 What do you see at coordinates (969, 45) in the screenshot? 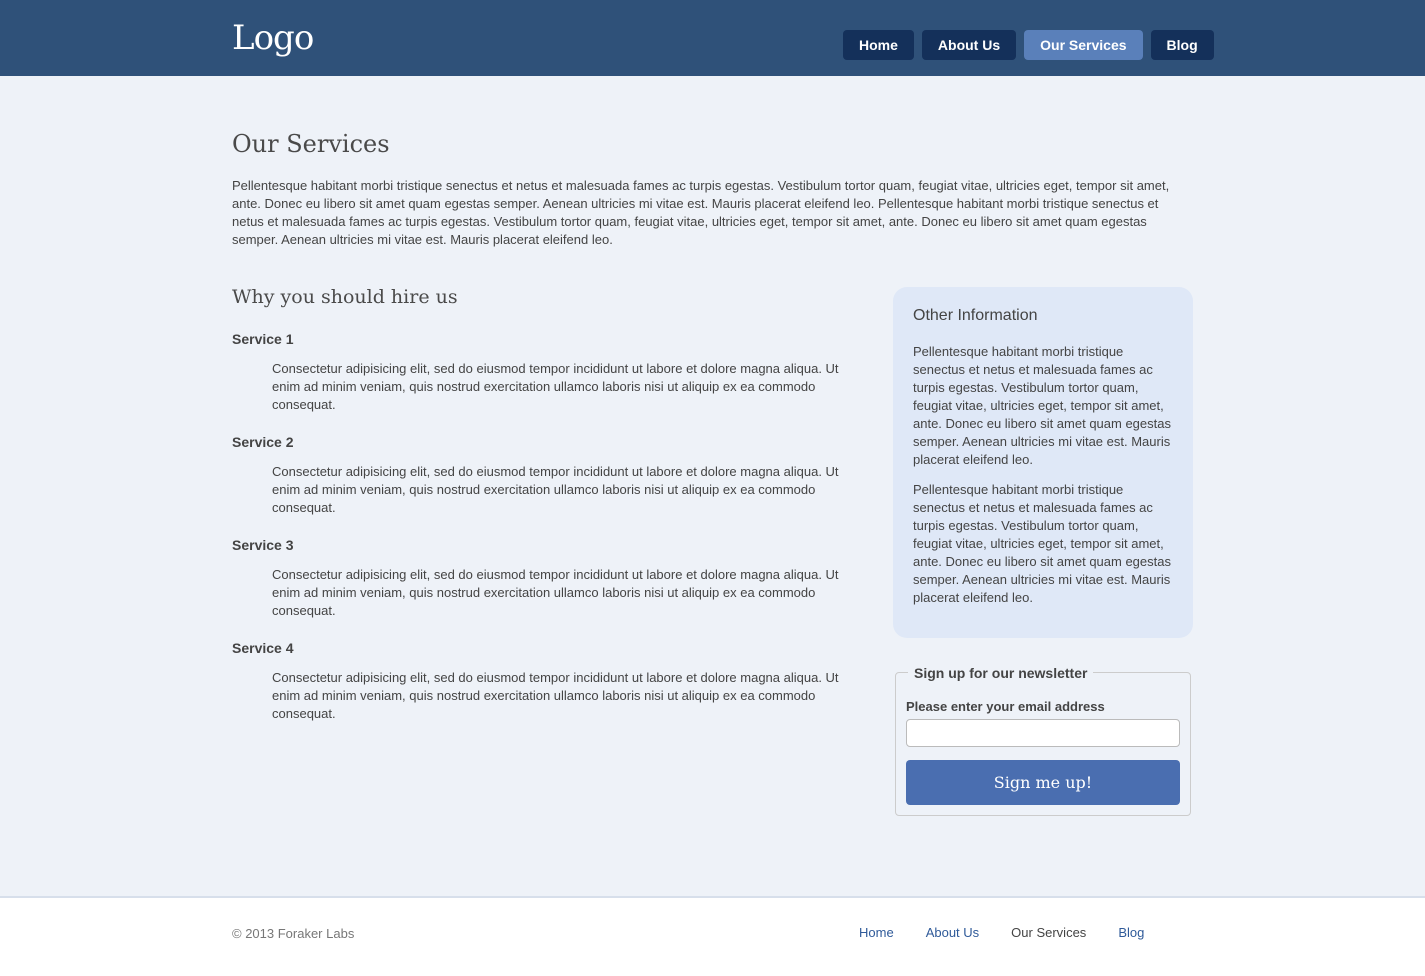
I see `nav-about-button: About Us` at bounding box center [969, 45].